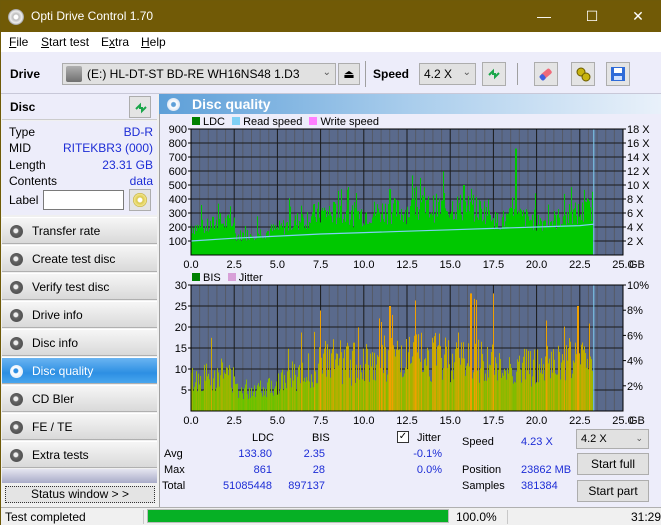  What do you see at coordinates (79, 258) in the screenshot?
I see `nav-create-test-disc: Create test disc` at bounding box center [79, 258].